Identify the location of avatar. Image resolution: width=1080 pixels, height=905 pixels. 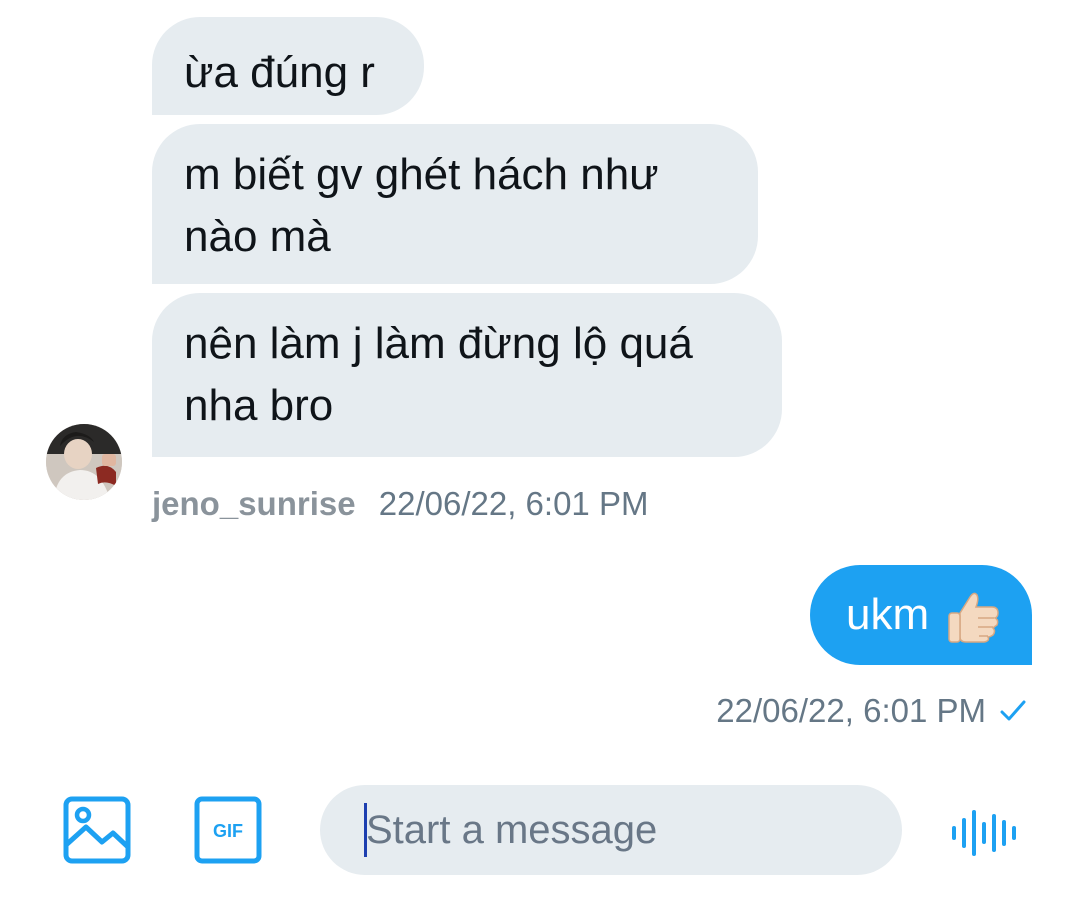
(84, 462).